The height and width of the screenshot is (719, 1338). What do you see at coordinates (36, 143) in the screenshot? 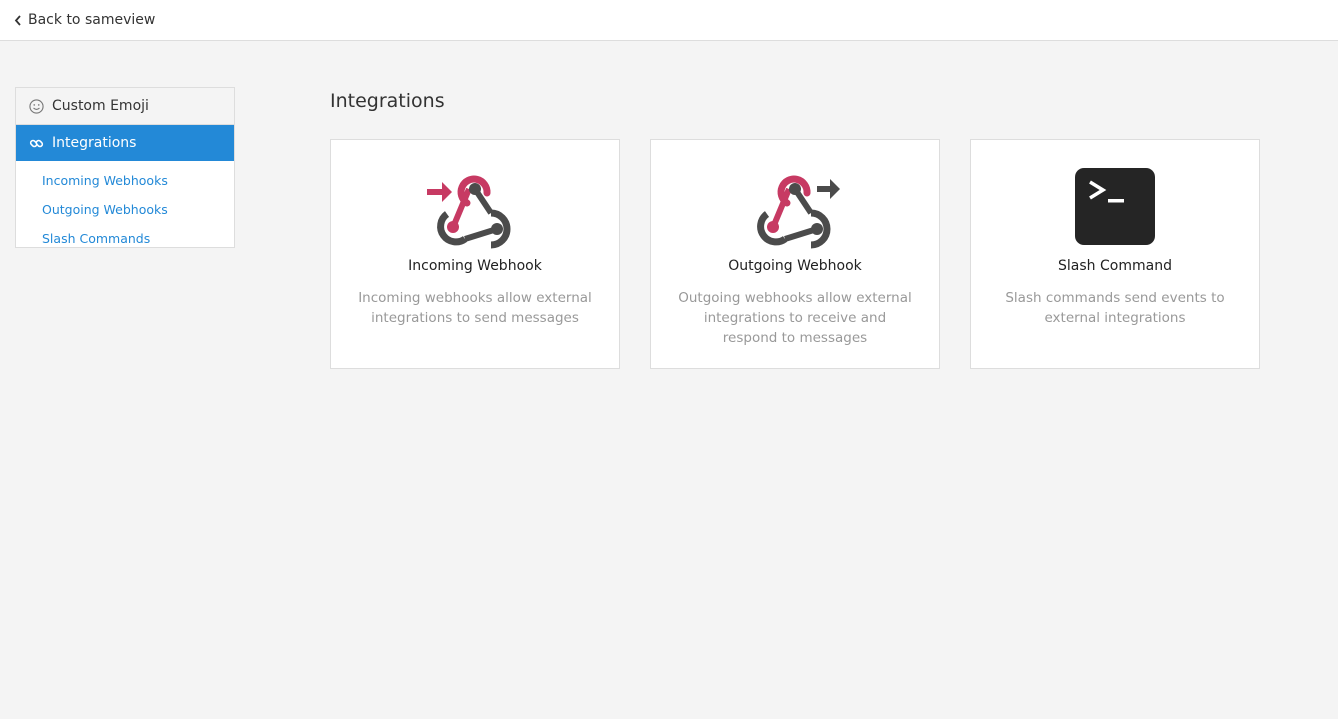
I see `link-icon` at bounding box center [36, 143].